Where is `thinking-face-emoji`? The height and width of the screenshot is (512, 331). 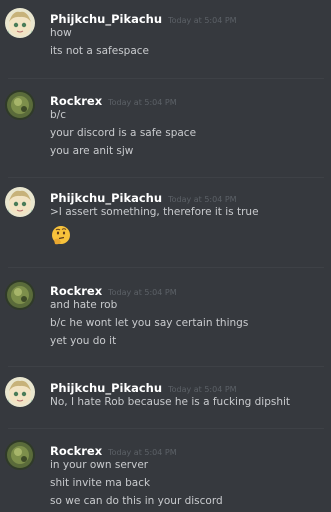 thinking-face-emoji is located at coordinates (61, 235).